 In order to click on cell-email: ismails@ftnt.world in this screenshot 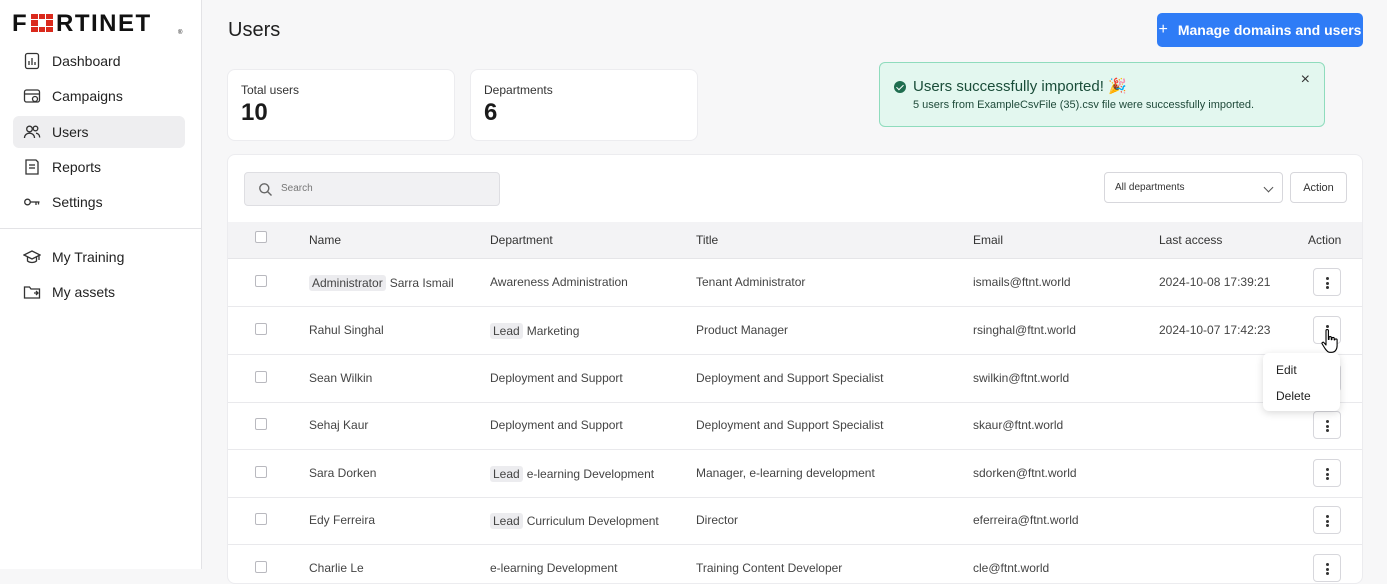, I will do `click(1022, 282)`.